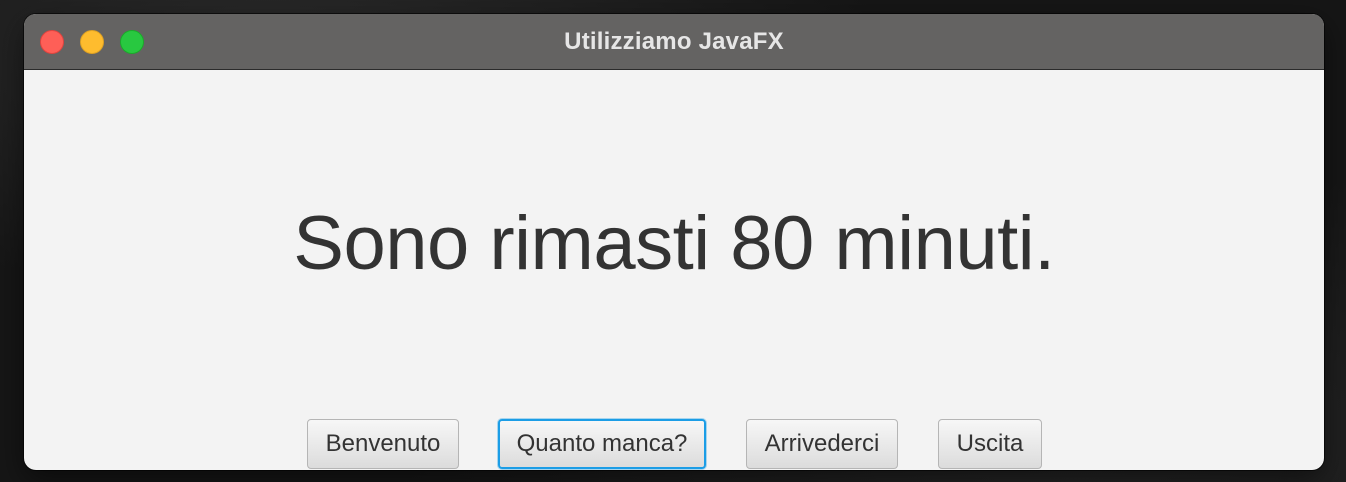  Describe the element at coordinates (602, 444) in the screenshot. I see `quanto-manca-button: Quanto manca?` at that location.